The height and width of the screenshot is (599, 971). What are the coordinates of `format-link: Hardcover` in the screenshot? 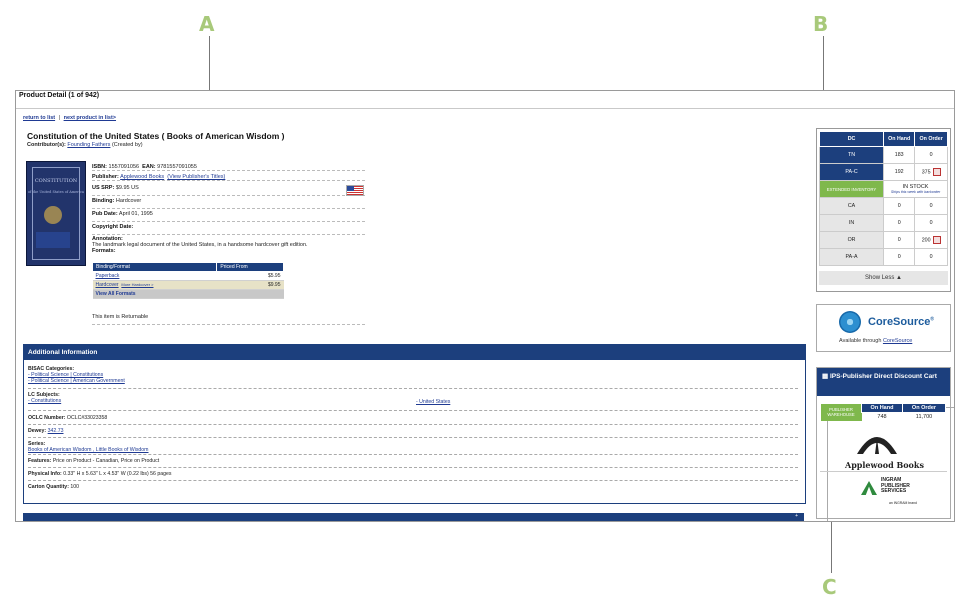 It's located at (107, 285).